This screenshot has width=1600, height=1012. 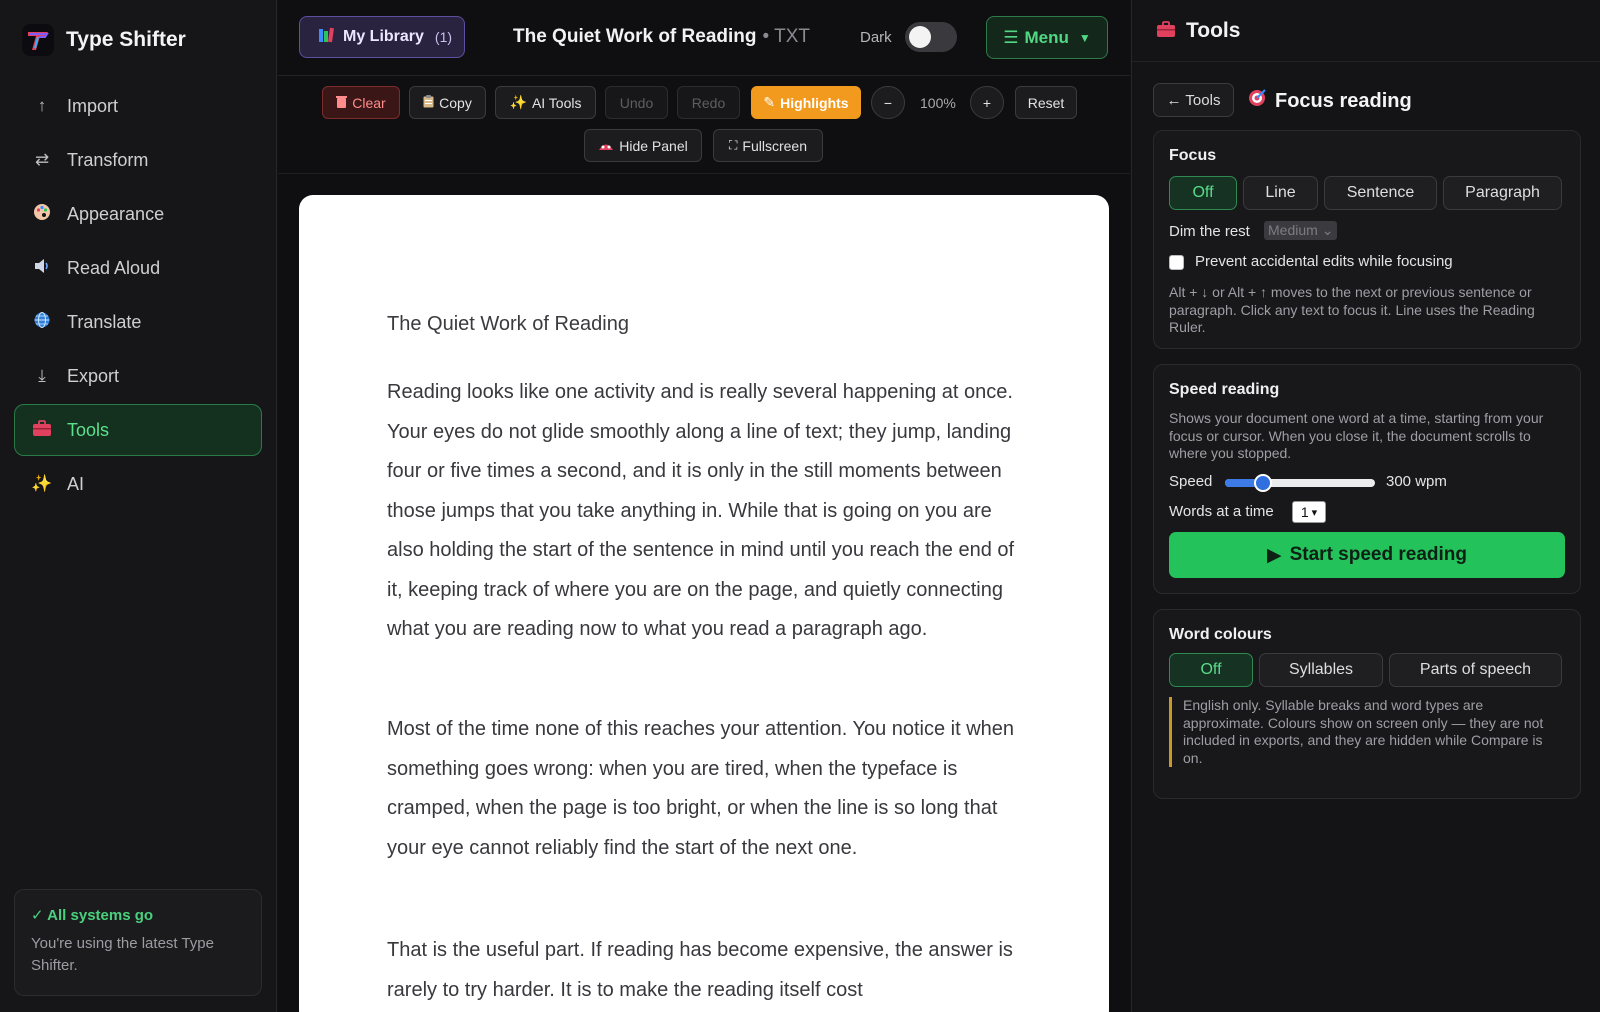 I want to click on sidebar-item-label: Export, so click(x=93, y=375).